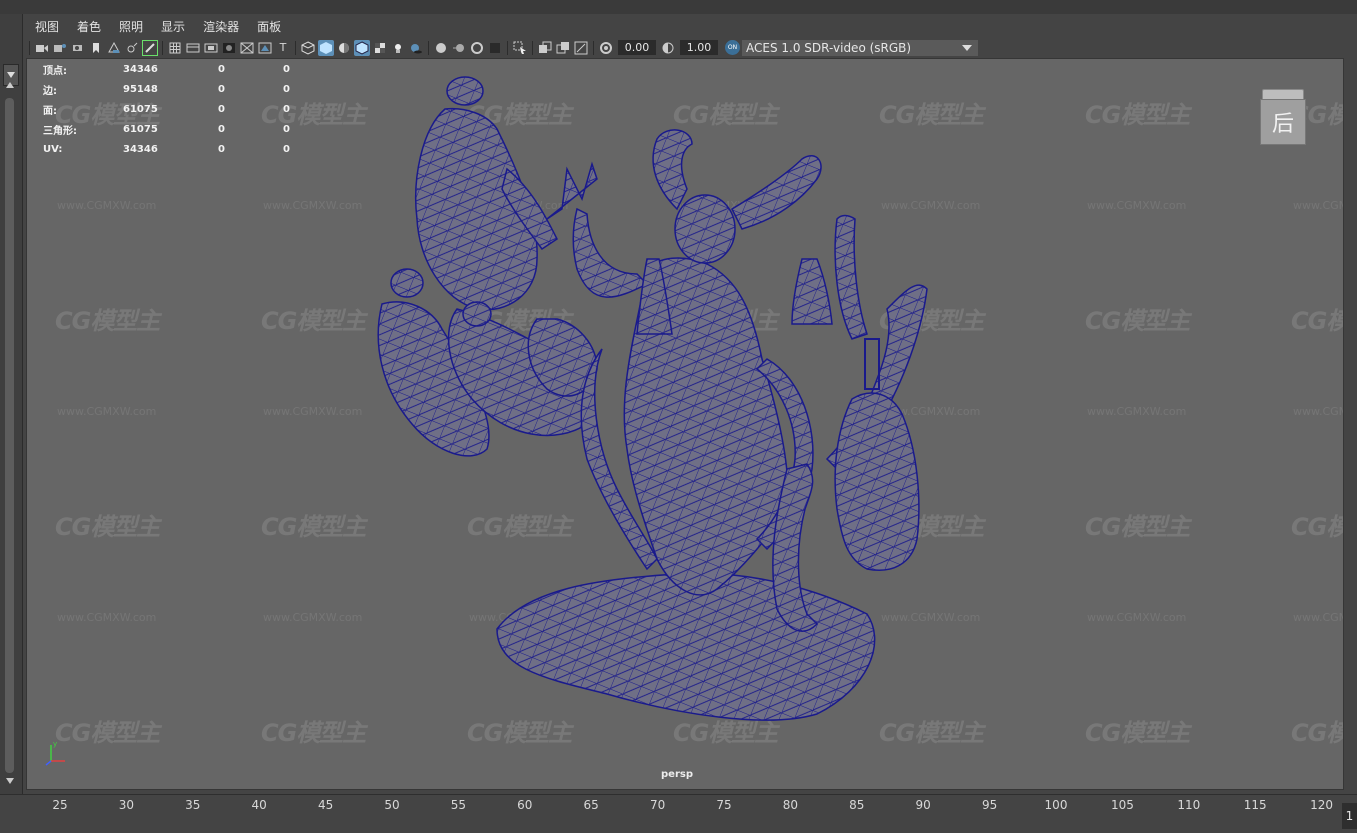  I want to click on time-slider-tick-label: 100, so click(1056, 805).